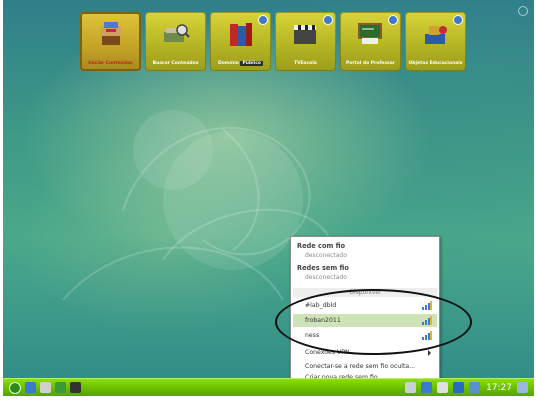 This screenshot has height=400, width=536. I want to click on taskbar: 17:27, so click(268, 387).